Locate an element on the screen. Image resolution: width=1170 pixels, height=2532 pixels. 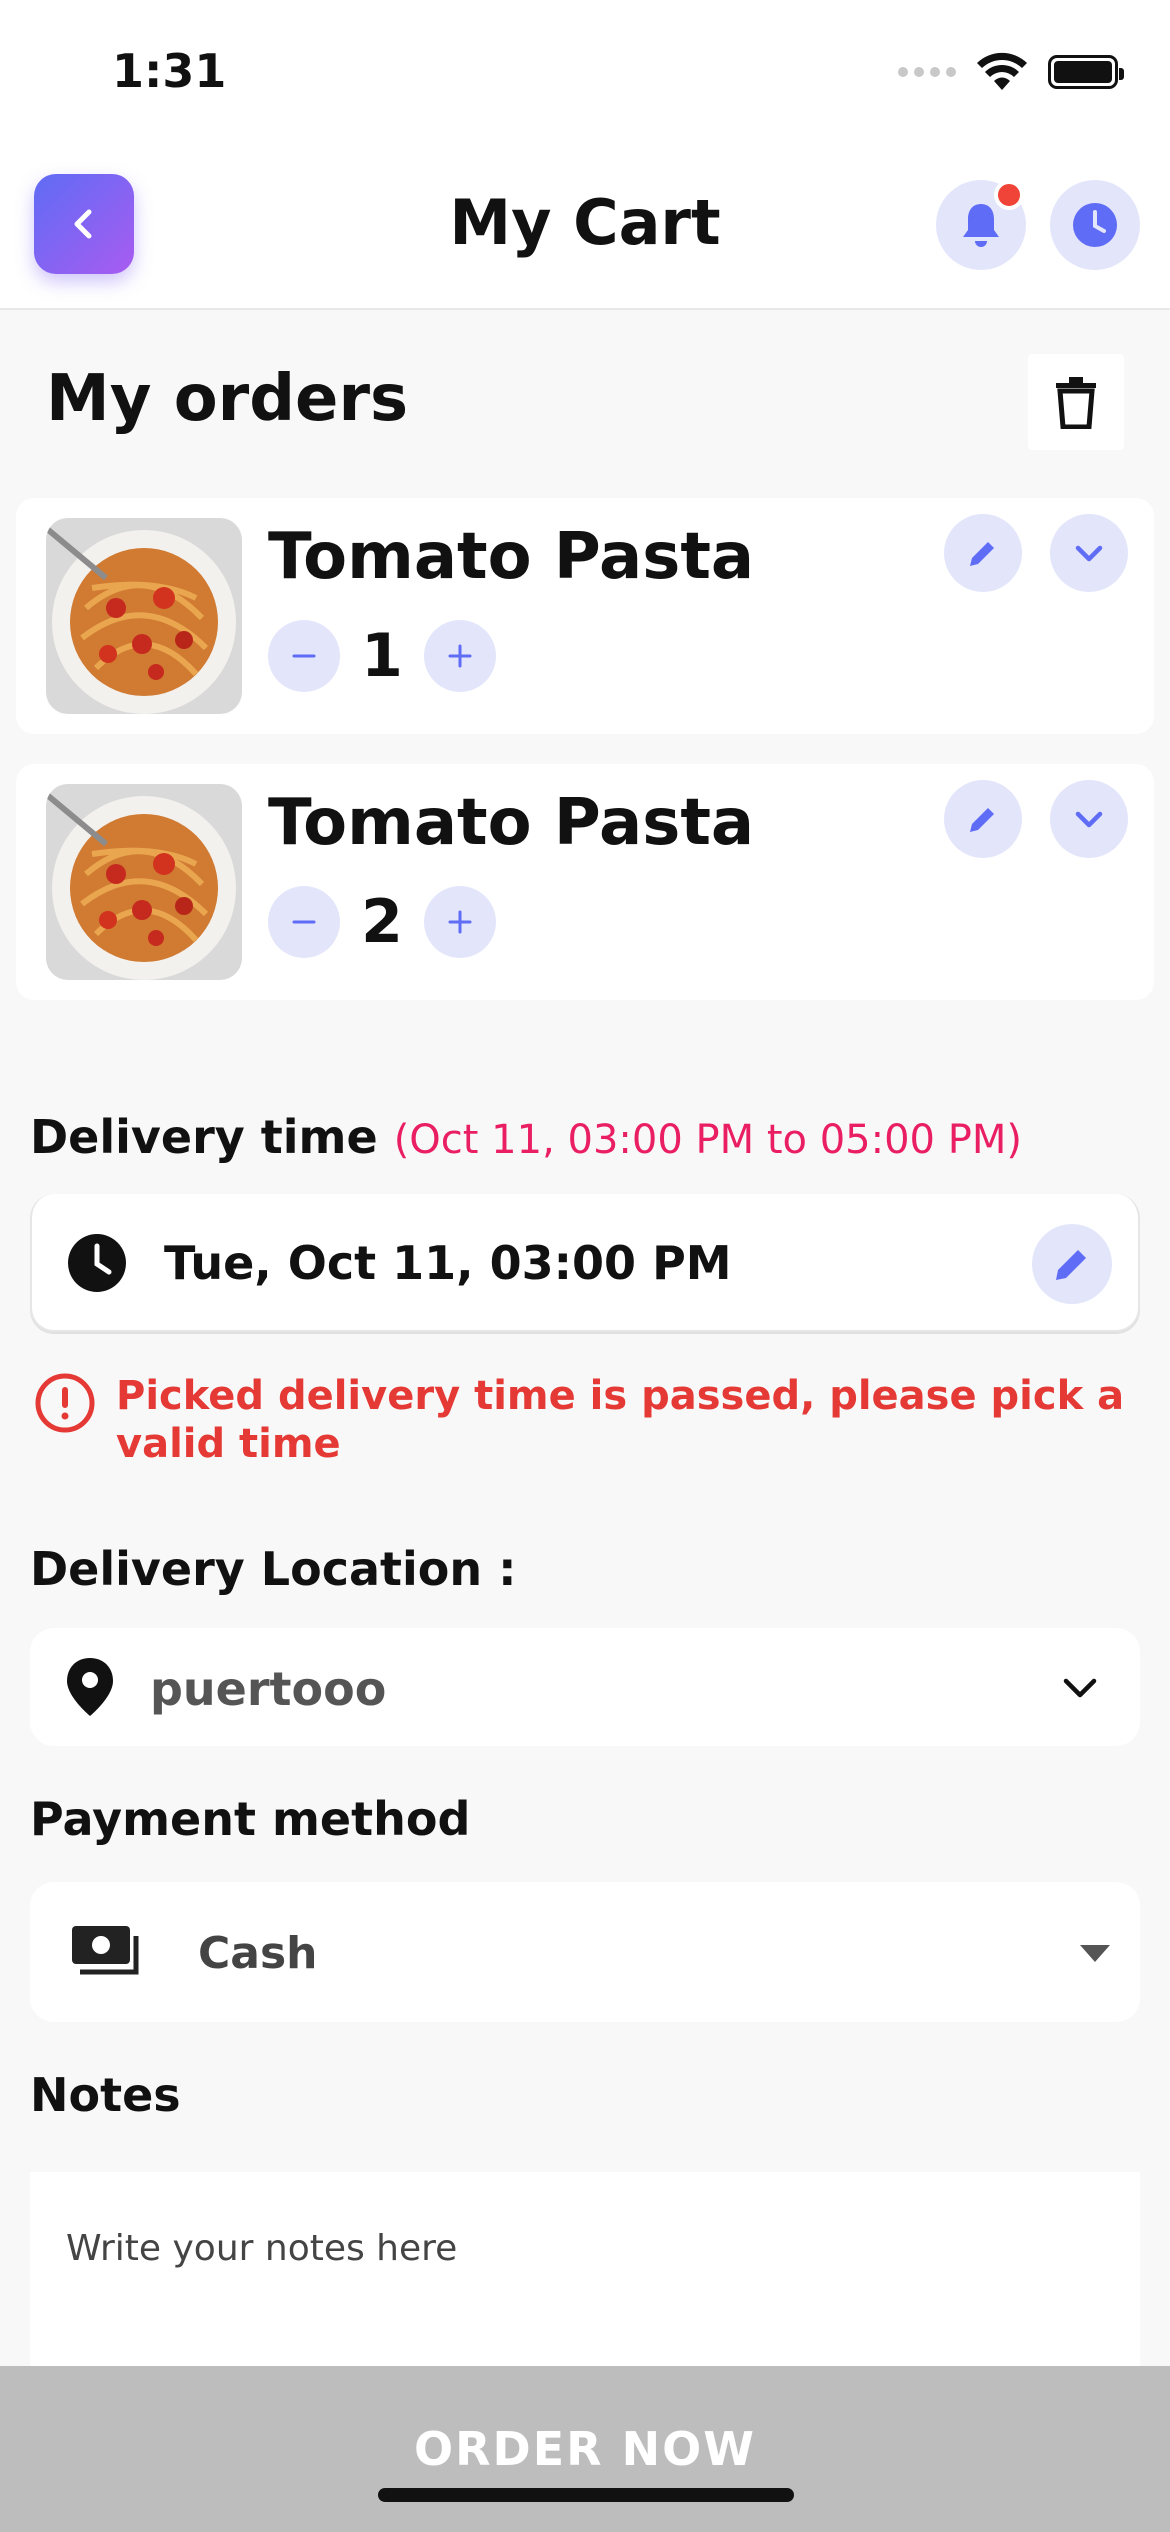
orders-title: My orders is located at coordinates (227, 399).